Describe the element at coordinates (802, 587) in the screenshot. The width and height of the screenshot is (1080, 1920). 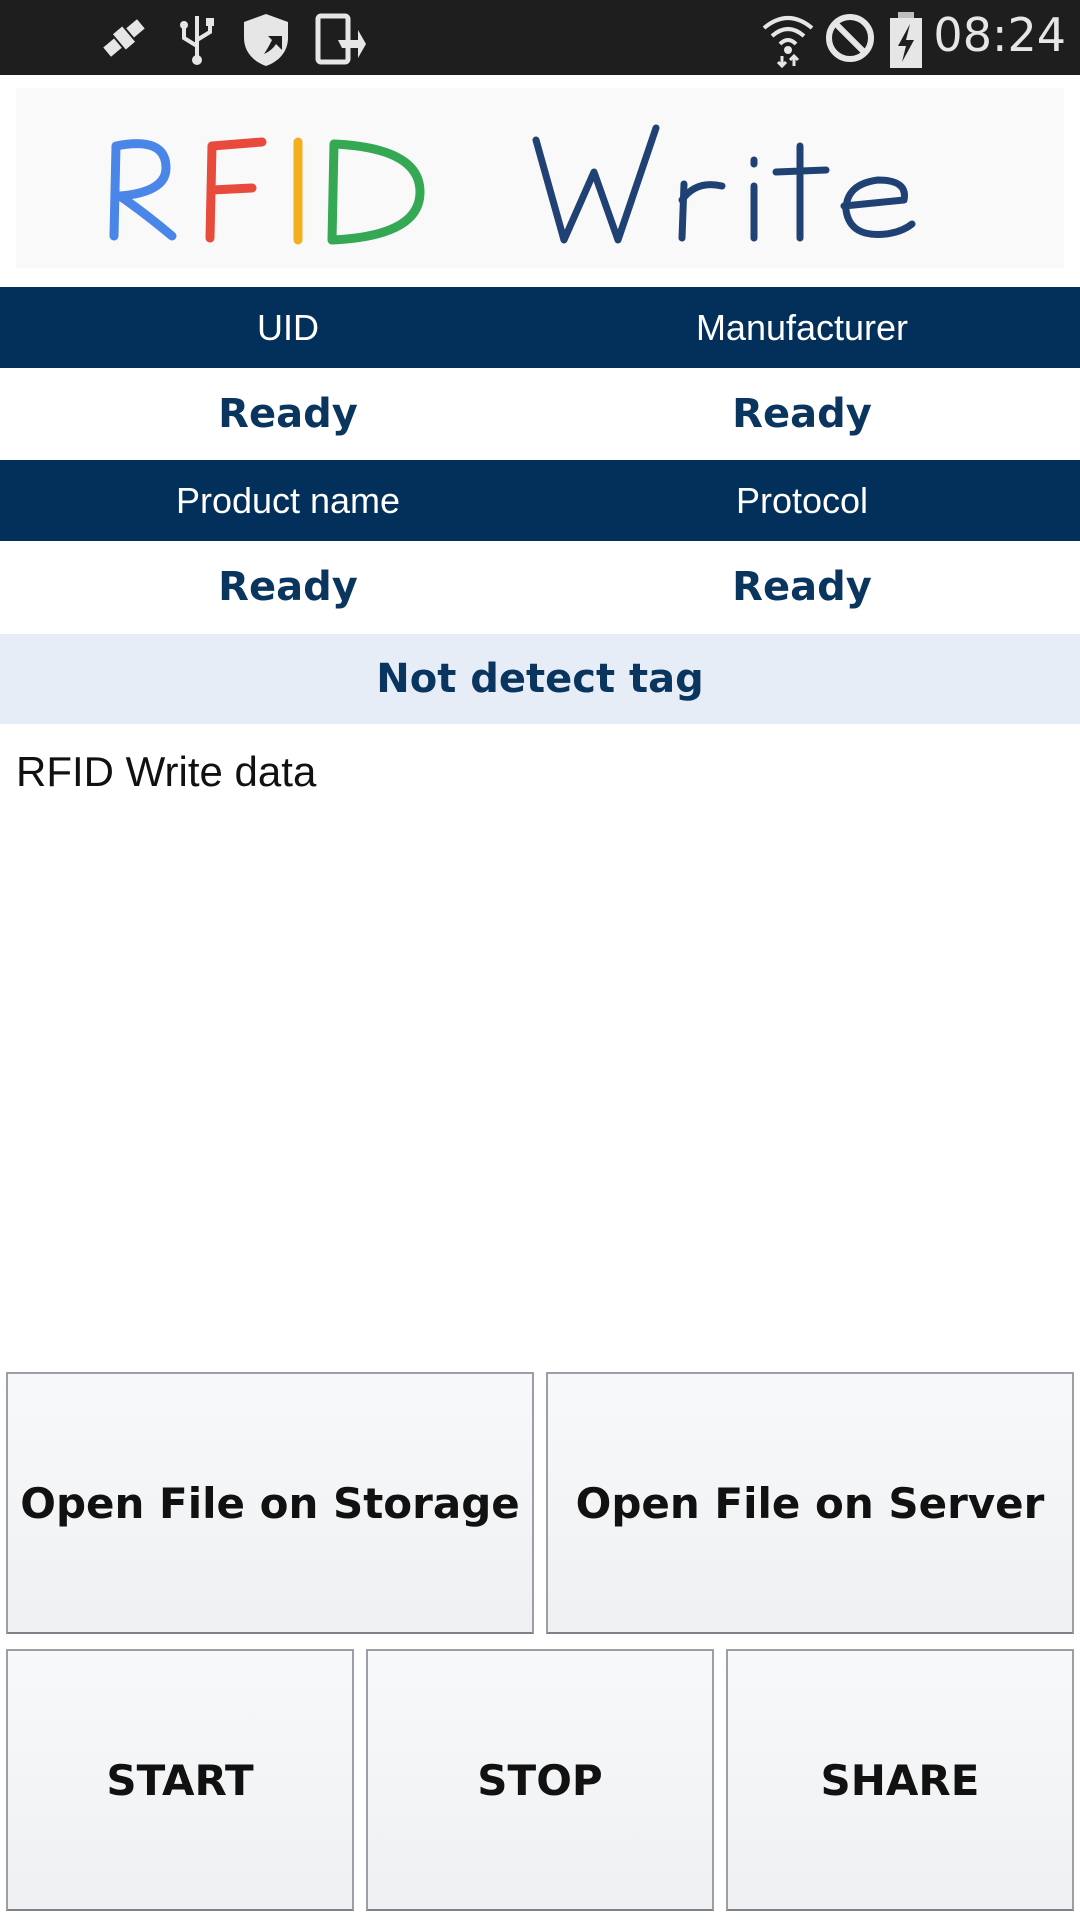
I see `protocol-value: Ready` at that location.